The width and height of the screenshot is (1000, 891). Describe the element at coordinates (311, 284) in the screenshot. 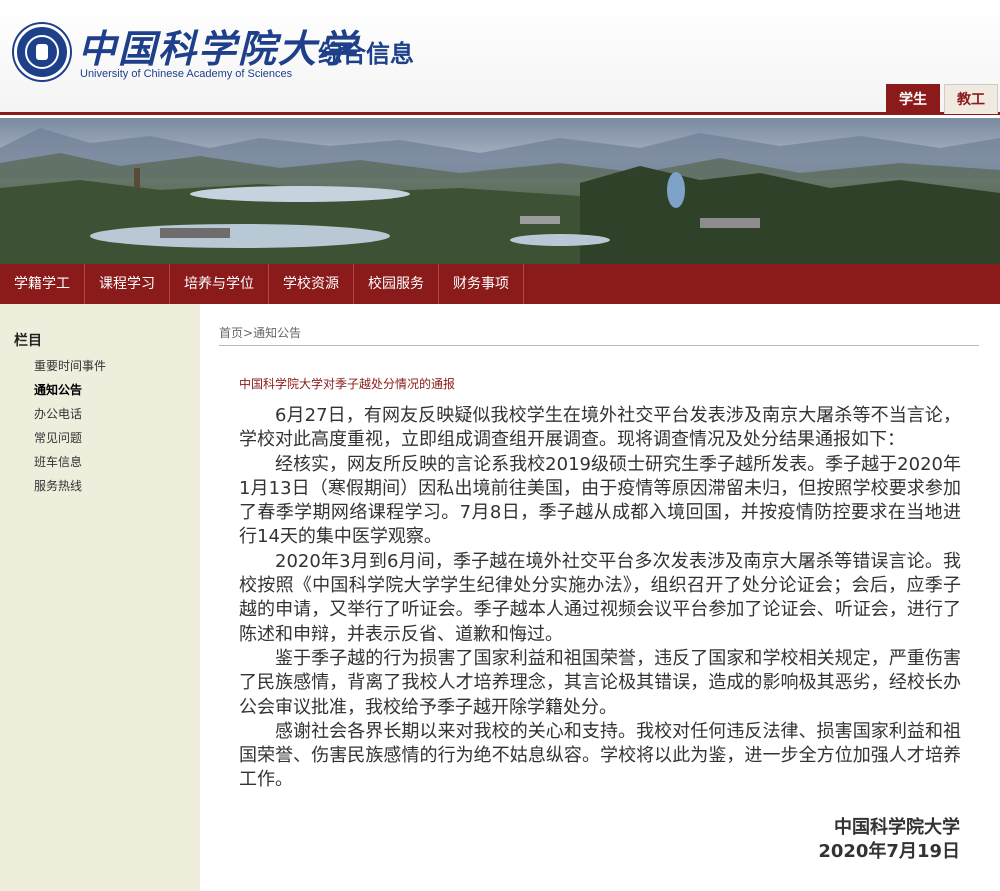

I see `nav-school-resources: 学校资源` at that location.